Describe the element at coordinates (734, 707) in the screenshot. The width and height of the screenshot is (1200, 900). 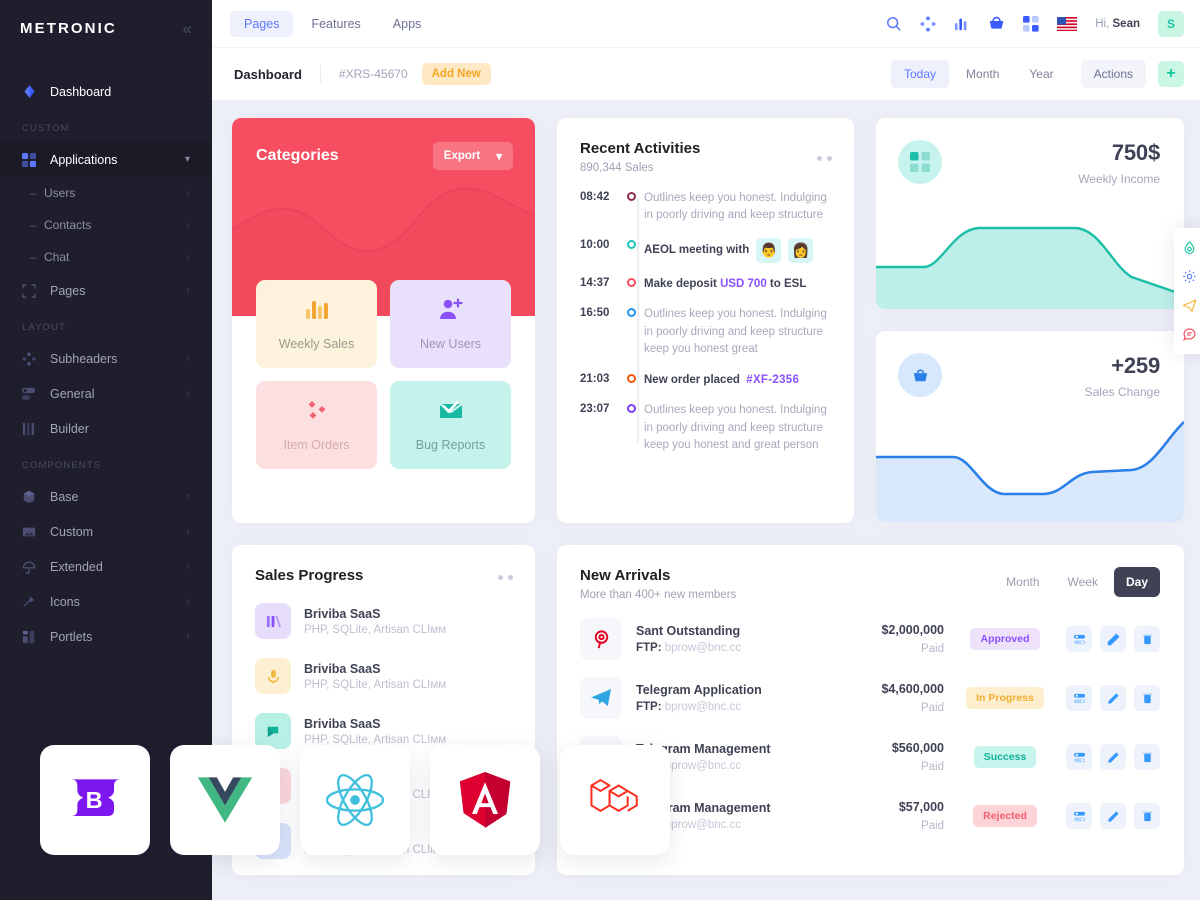
I see `row-ftp: FTP: bprow@bnc.cc` at that location.